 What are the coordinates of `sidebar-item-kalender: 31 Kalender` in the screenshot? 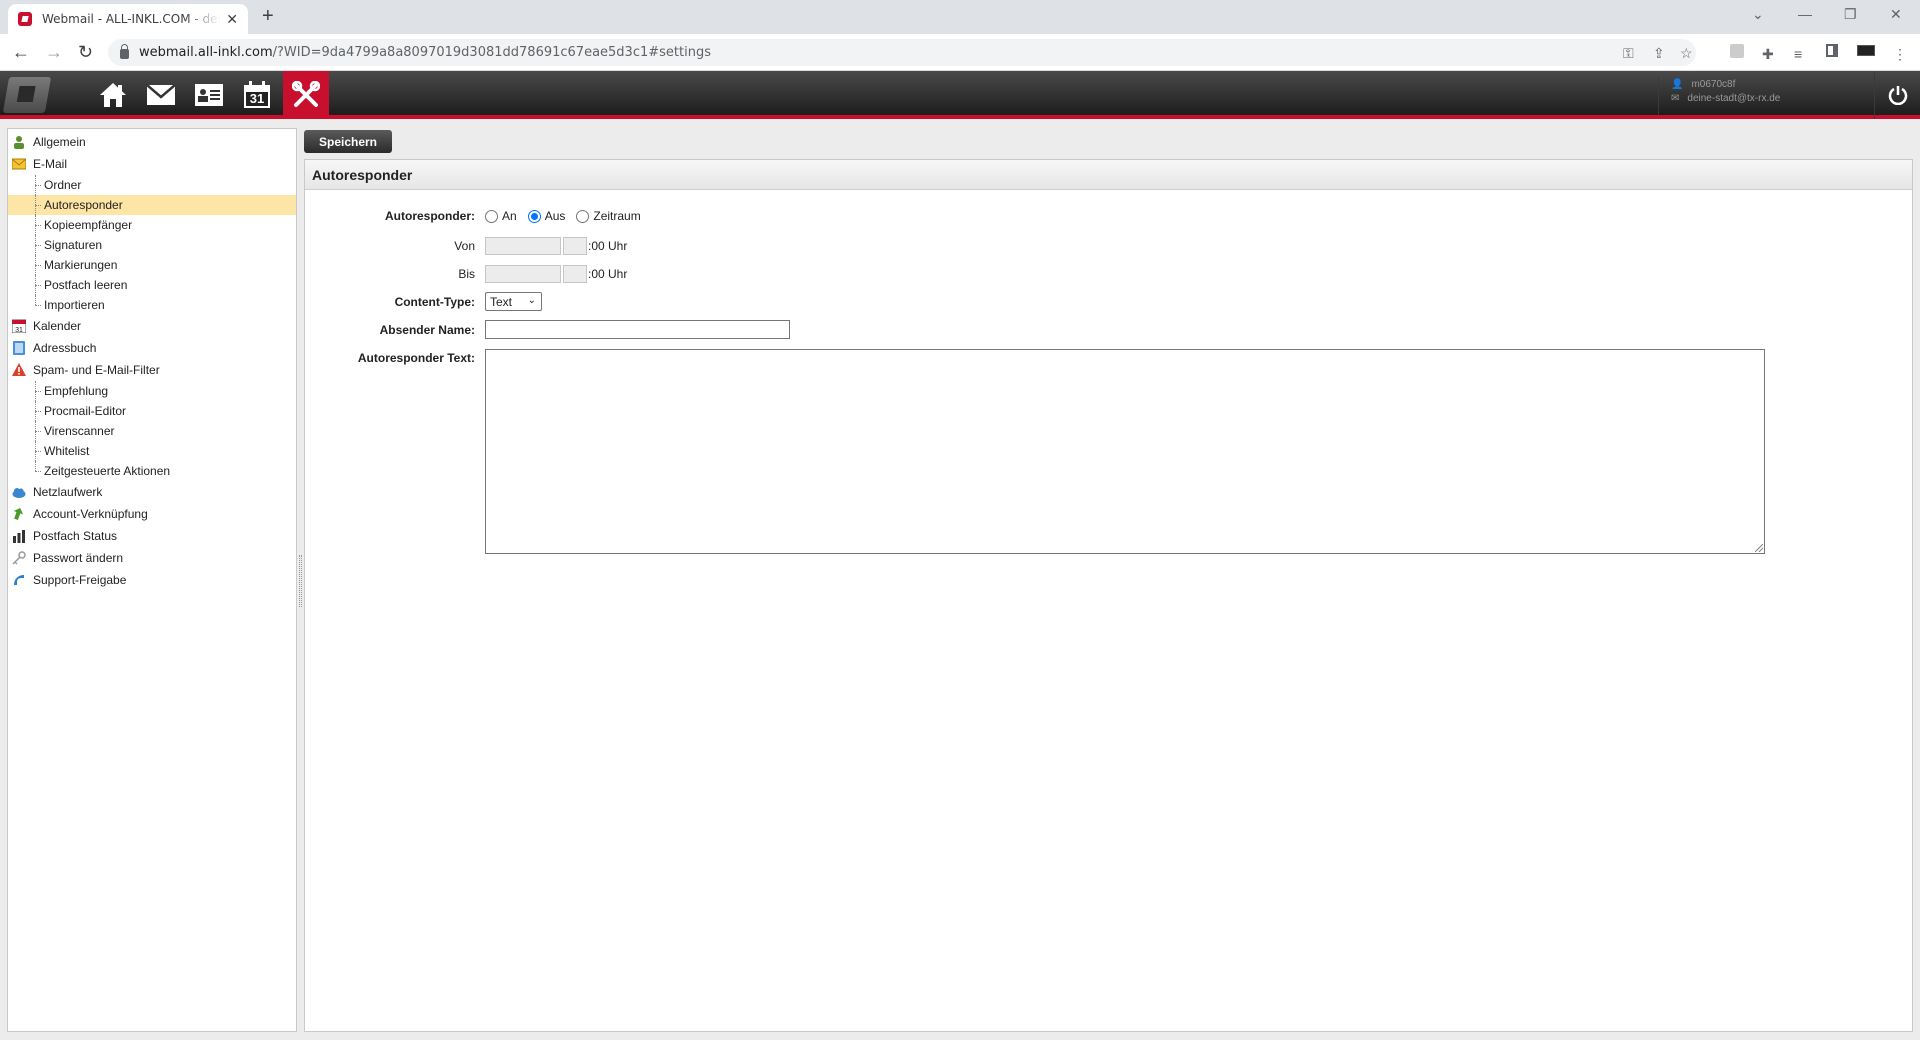 It's located at (152, 326).